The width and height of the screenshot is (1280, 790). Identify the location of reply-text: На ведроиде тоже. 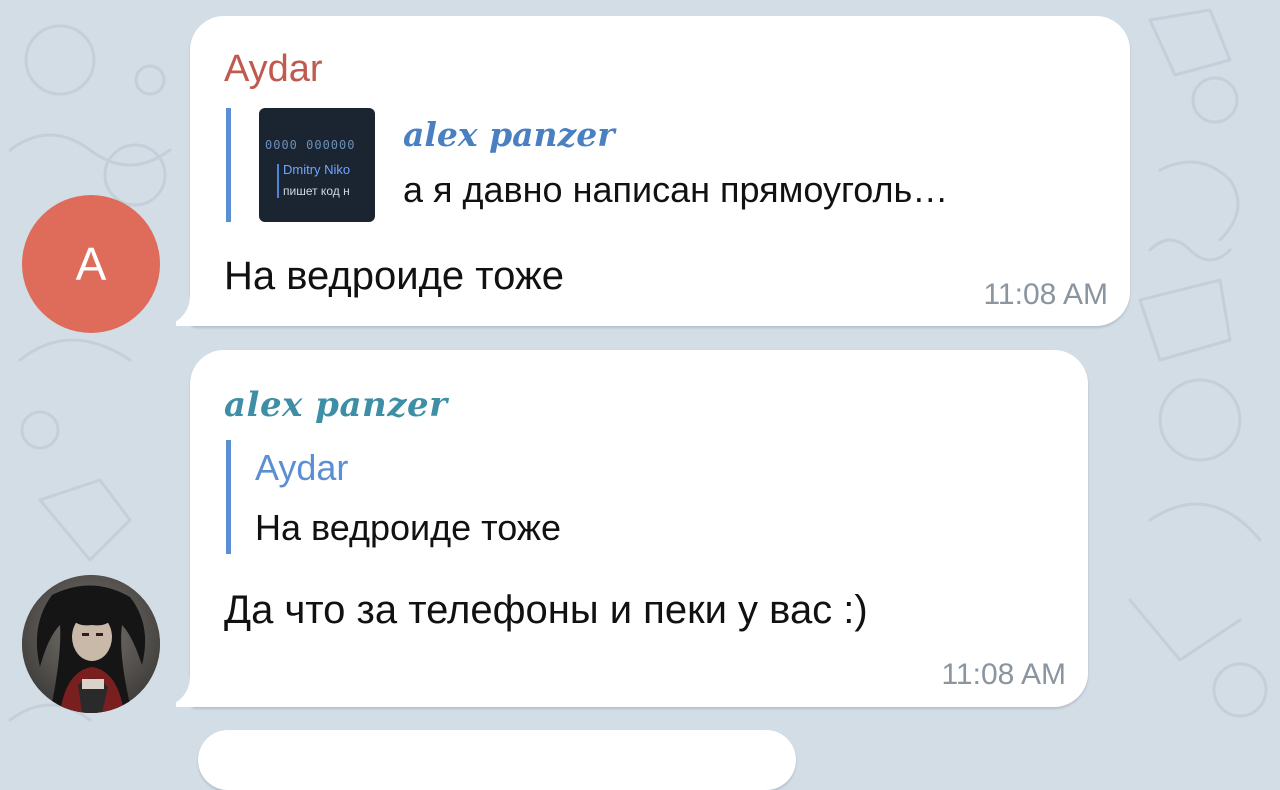
(408, 527).